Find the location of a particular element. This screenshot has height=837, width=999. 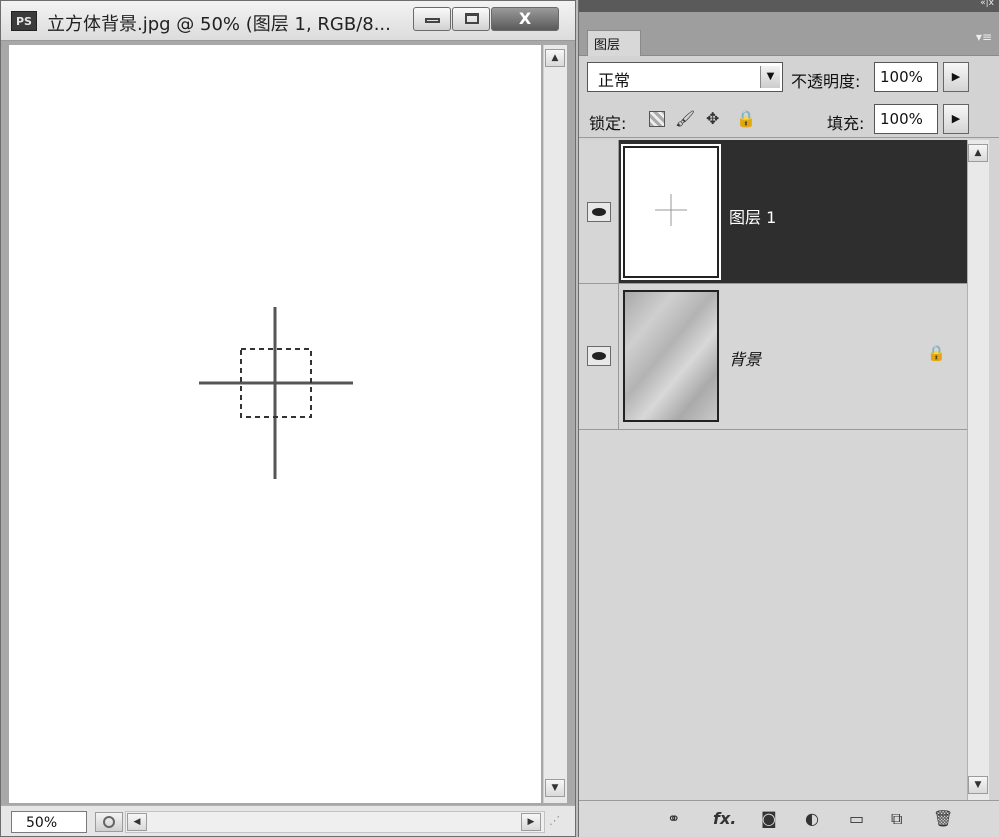

canvas-artwork is located at coordinates (276, 393).